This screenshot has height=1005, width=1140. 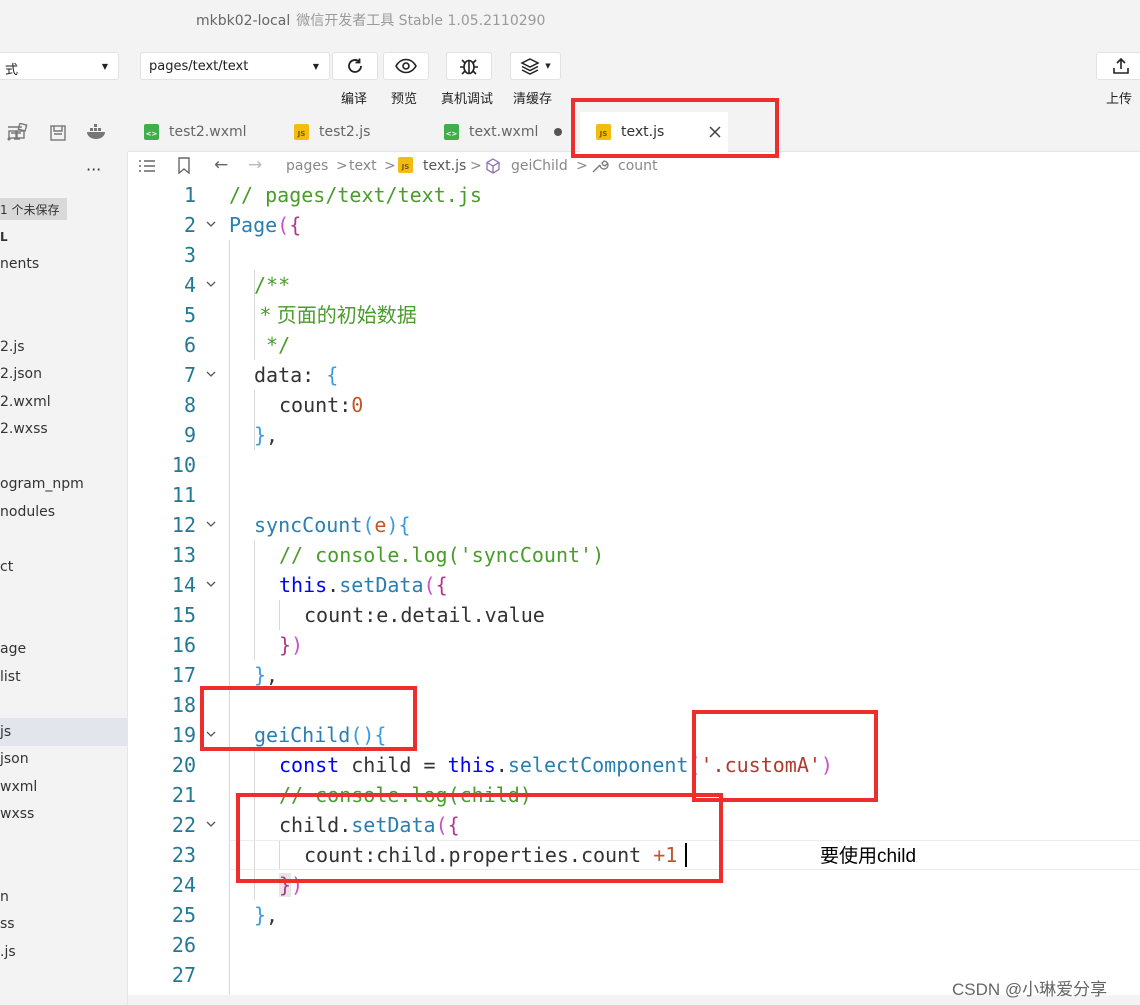 What do you see at coordinates (638, 166) in the screenshot?
I see `breadcrumb-part: count` at bounding box center [638, 166].